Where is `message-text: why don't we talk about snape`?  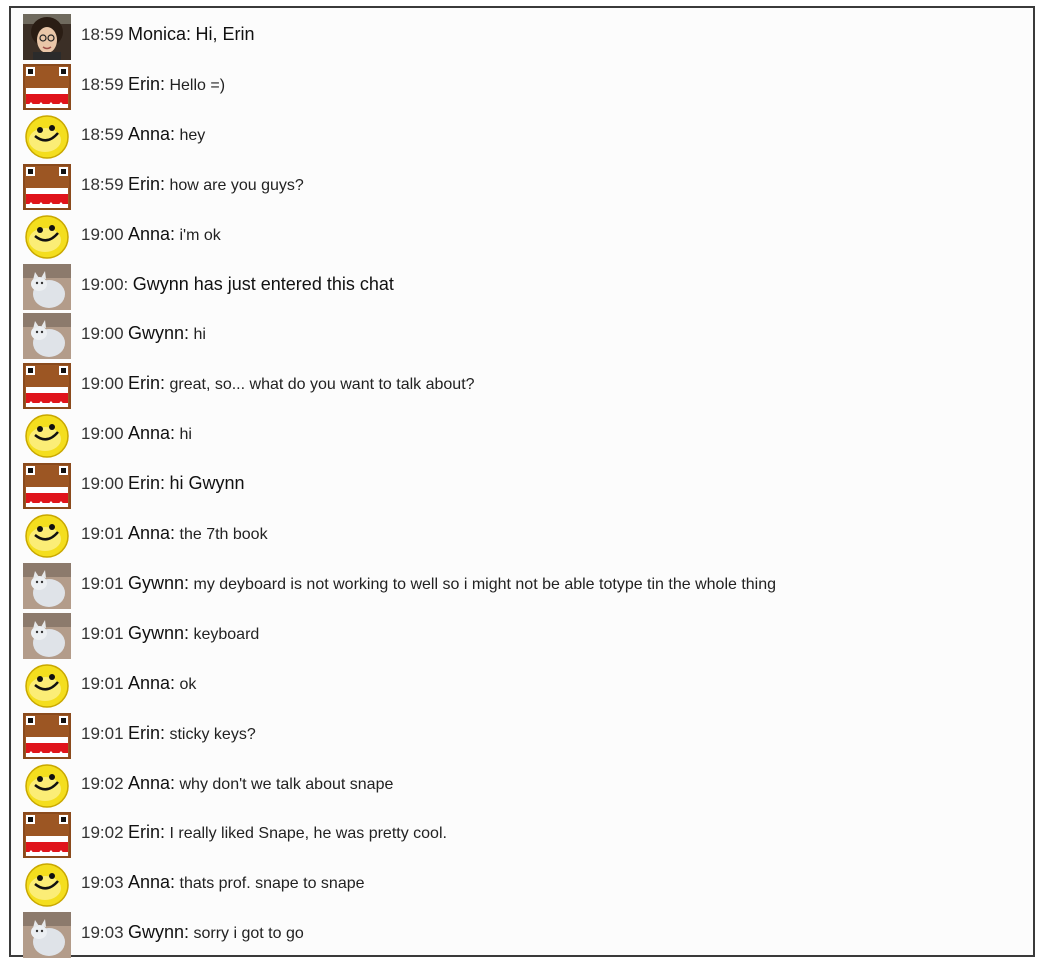
message-text: why don't we talk about snape is located at coordinates (286, 784).